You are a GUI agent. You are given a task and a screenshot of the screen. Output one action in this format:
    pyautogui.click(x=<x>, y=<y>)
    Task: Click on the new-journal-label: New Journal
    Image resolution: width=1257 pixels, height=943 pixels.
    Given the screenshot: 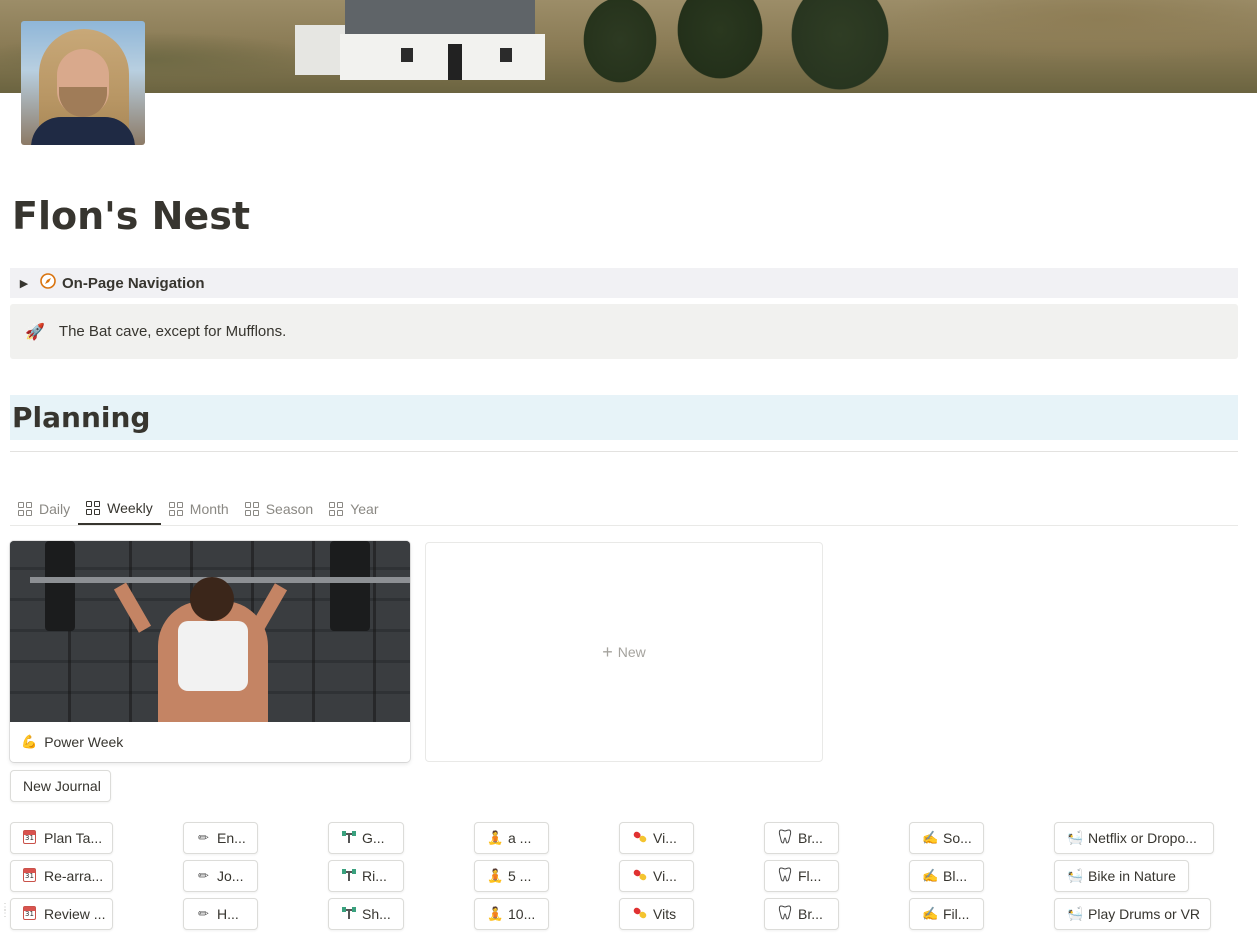 What is the action you would take?
    pyautogui.click(x=62, y=786)
    